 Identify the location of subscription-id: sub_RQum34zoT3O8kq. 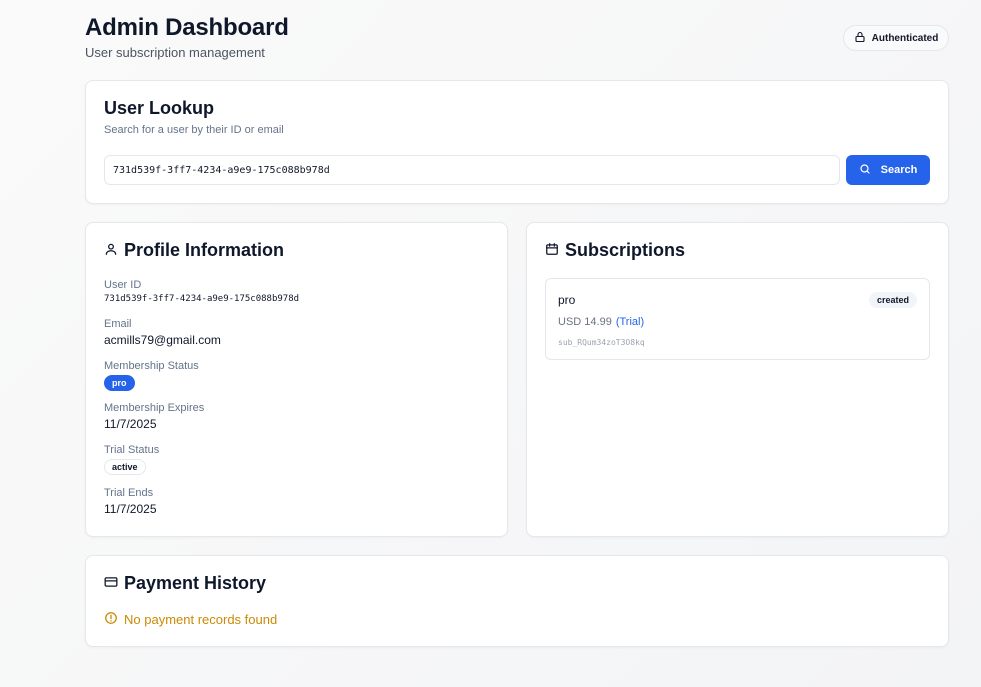
(601, 342).